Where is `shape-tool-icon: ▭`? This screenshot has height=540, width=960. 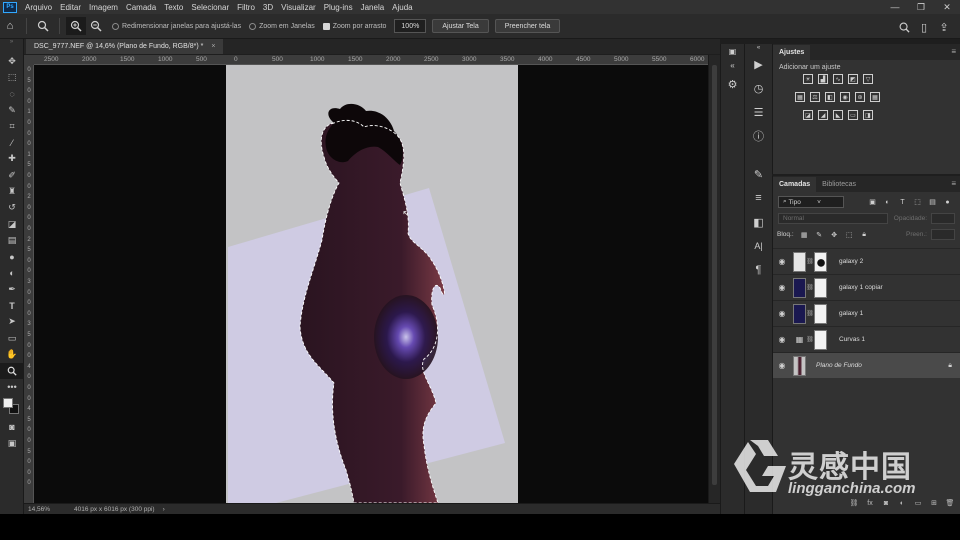 shape-tool-icon: ▭ is located at coordinates (12, 338).